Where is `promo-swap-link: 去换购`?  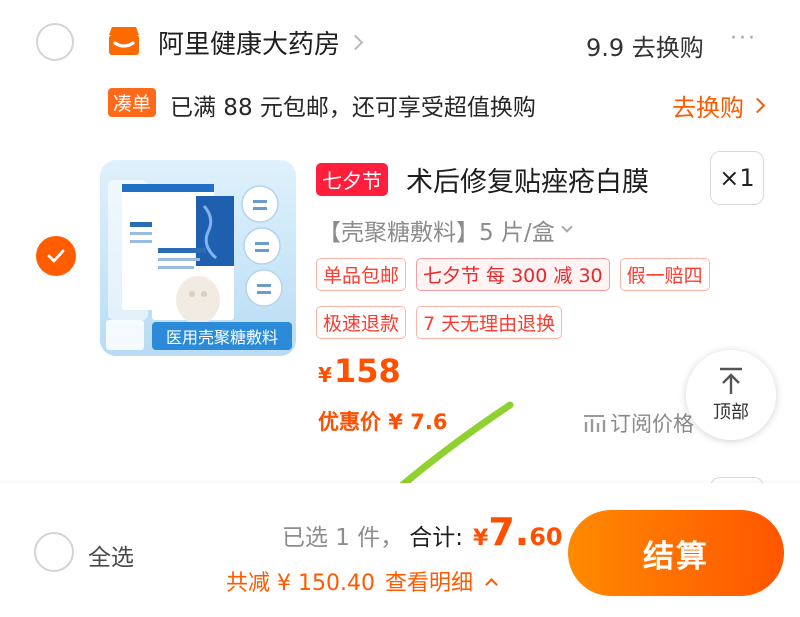 promo-swap-link: 去换购 is located at coordinates (719, 105).